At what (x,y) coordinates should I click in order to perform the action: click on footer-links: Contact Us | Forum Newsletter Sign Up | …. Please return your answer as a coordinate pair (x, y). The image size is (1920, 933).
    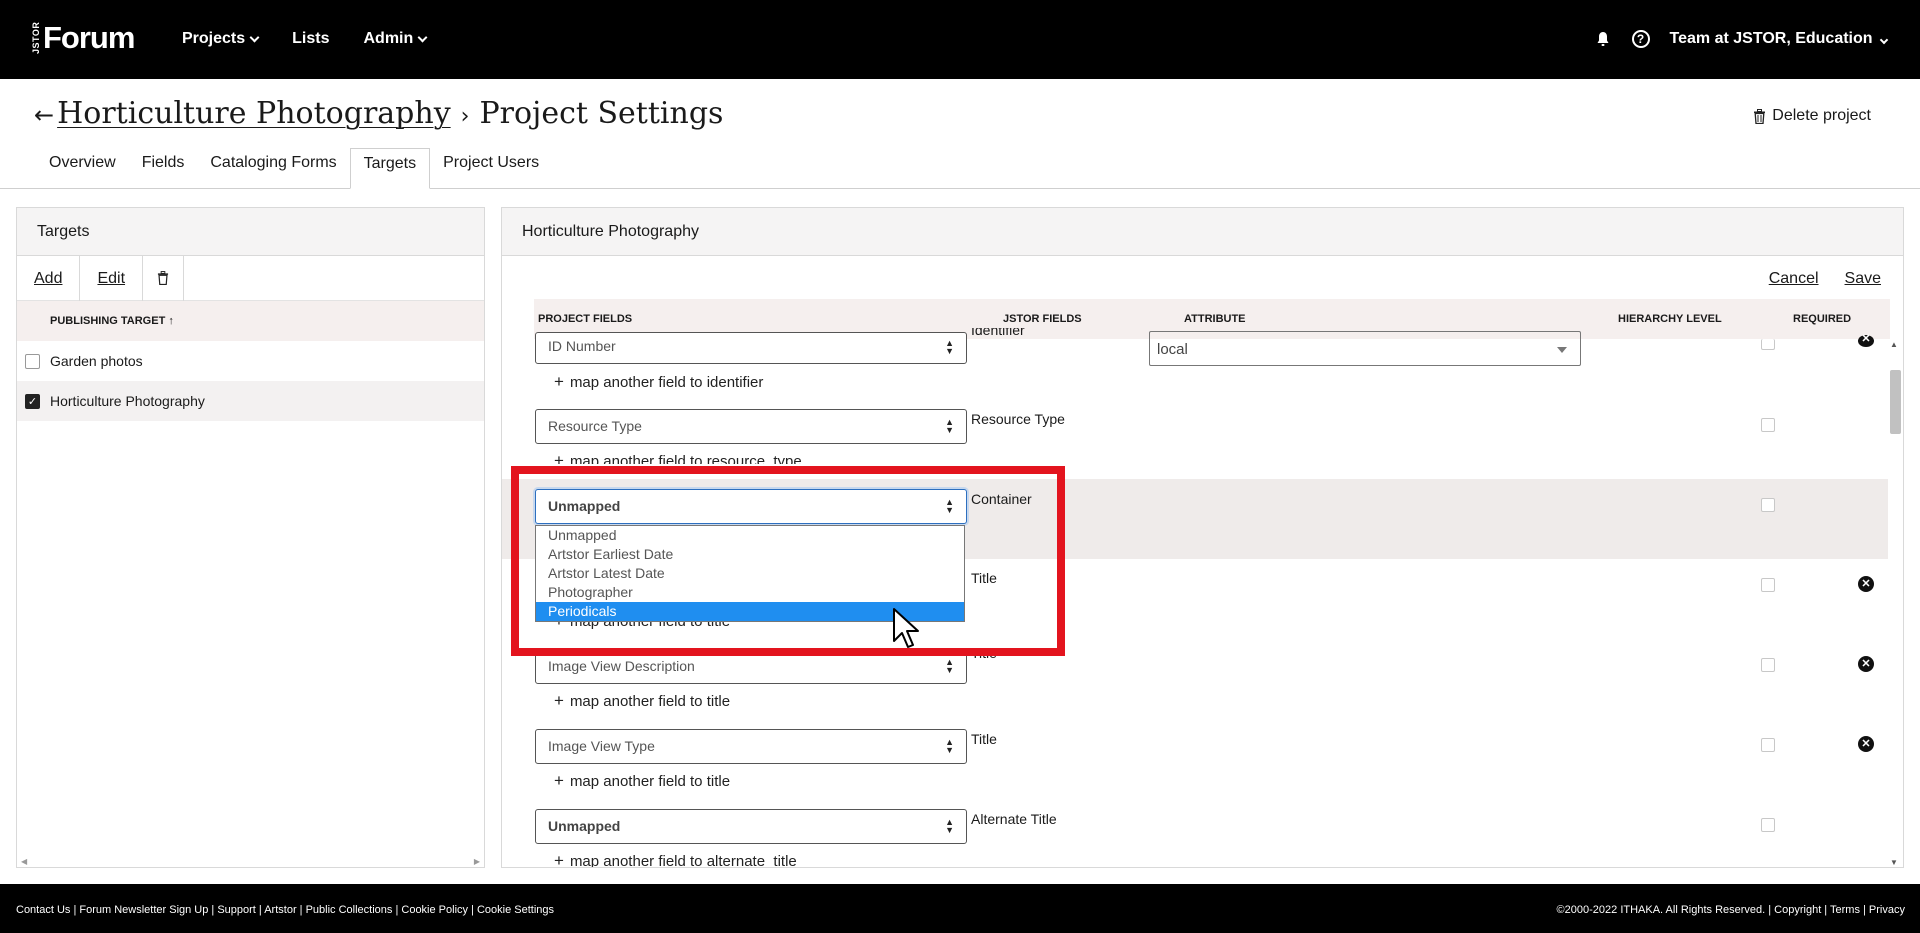
    Looking at the image, I should click on (285, 910).